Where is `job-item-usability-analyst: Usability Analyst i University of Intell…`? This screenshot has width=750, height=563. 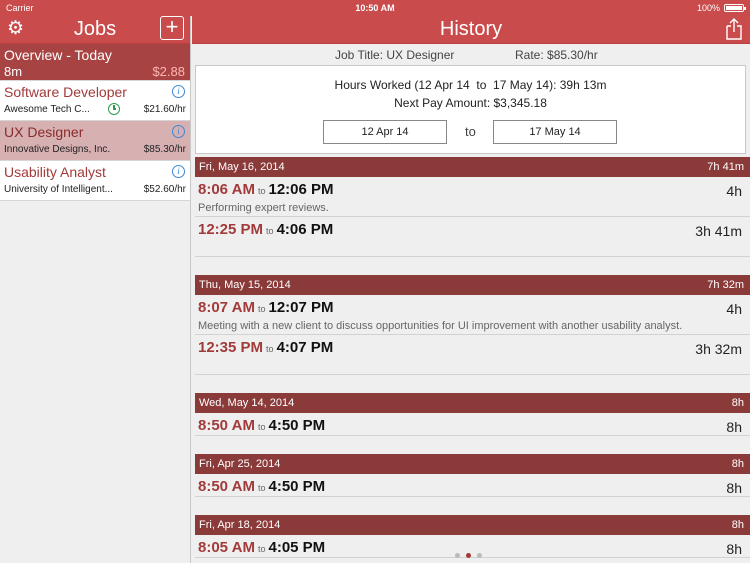 job-item-usability-analyst: Usability Analyst i University of Intell… is located at coordinates (95, 181).